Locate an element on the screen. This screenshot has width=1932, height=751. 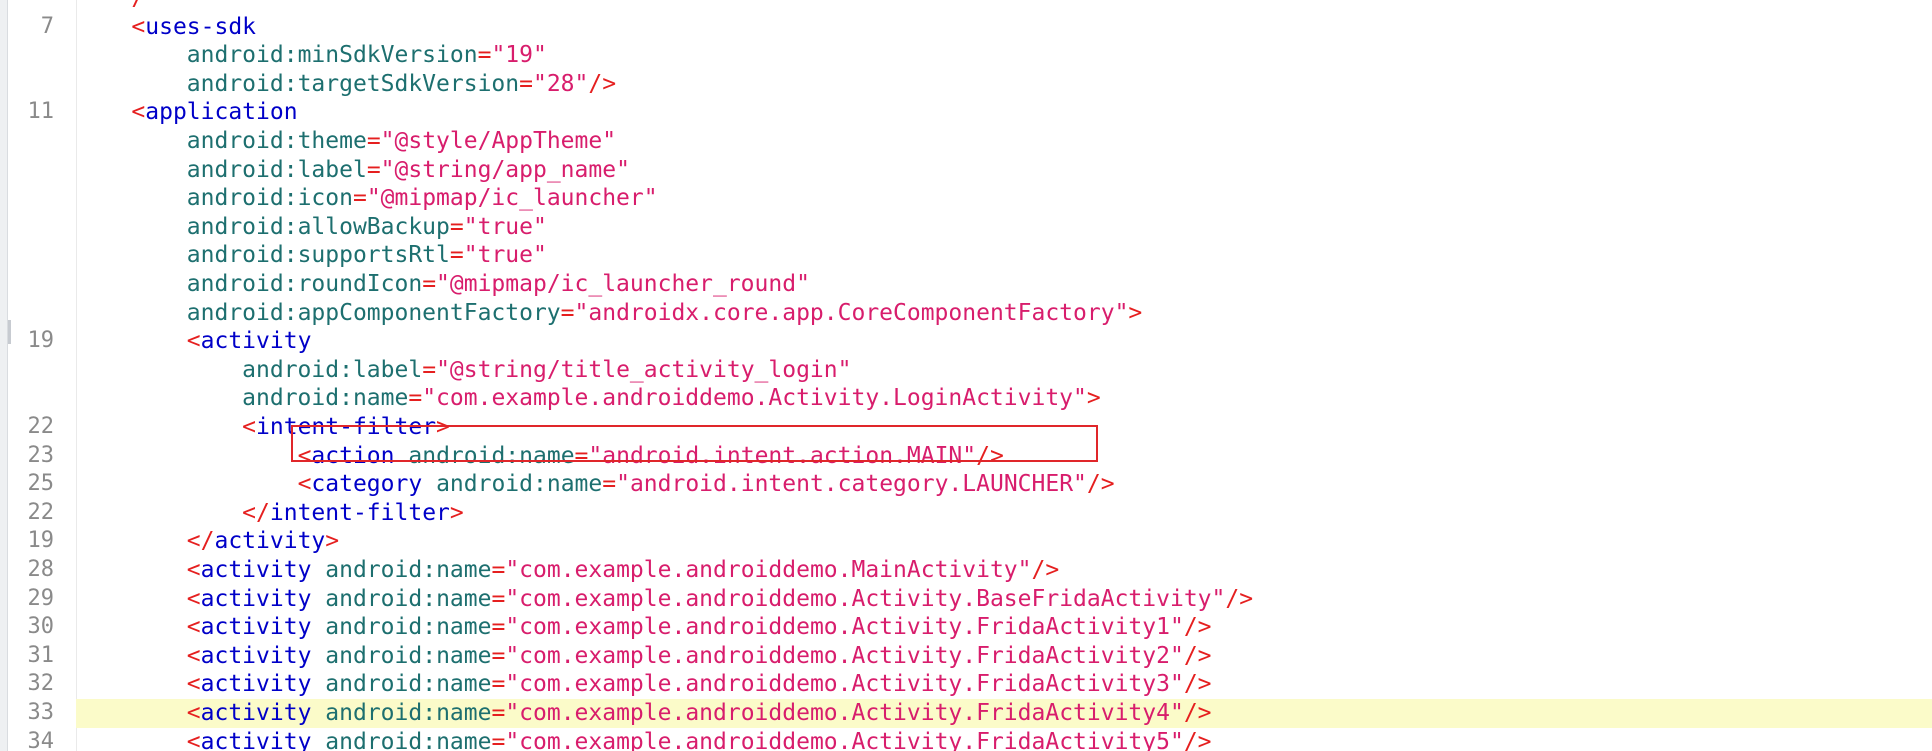
code-line: 19 <activity is located at coordinates (980, 341).